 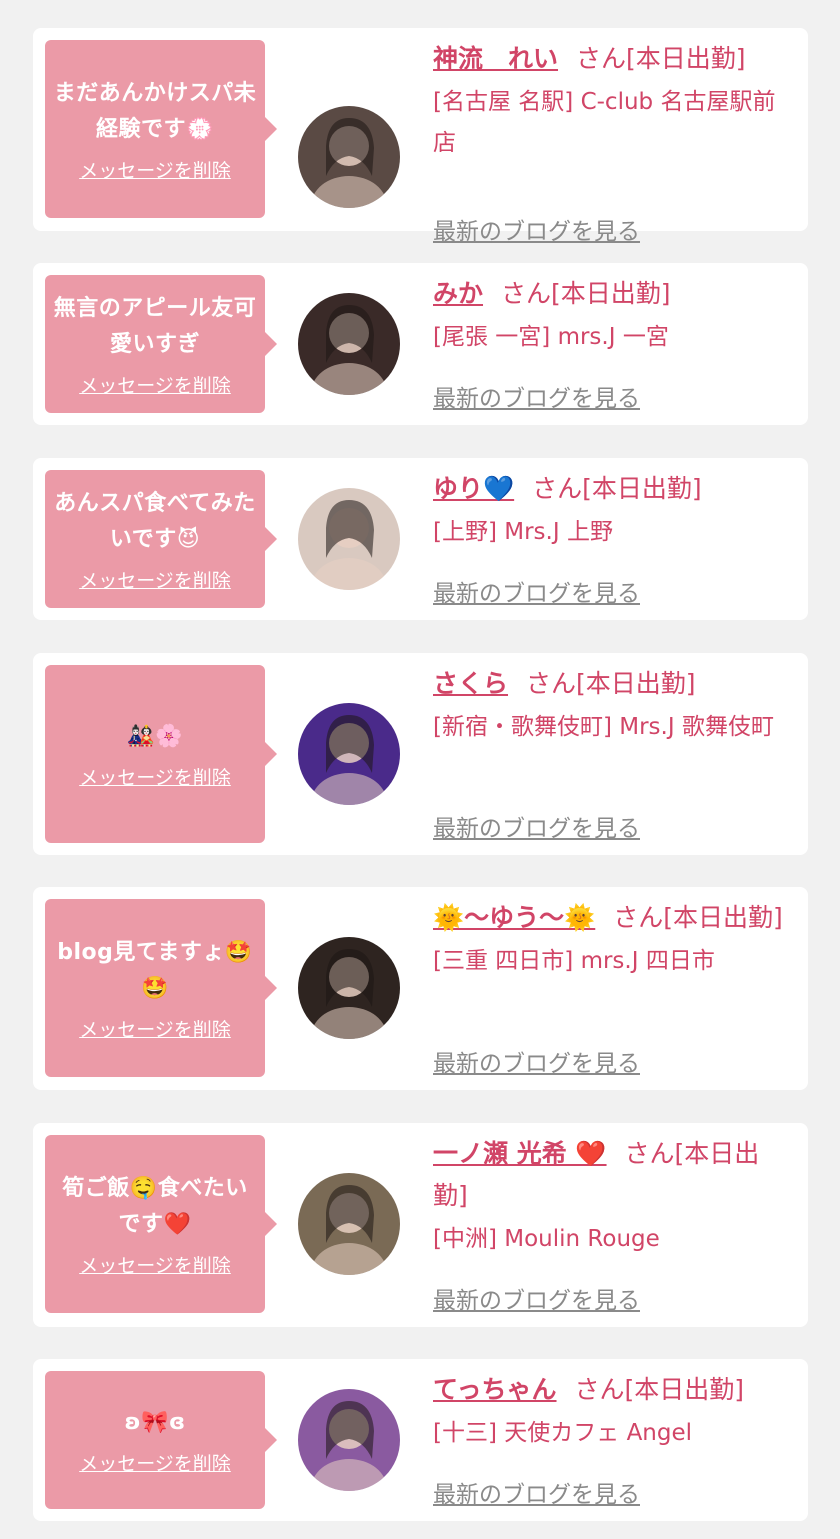 I want to click on girl-name-link: 神流 れい, so click(x=495, y=58).